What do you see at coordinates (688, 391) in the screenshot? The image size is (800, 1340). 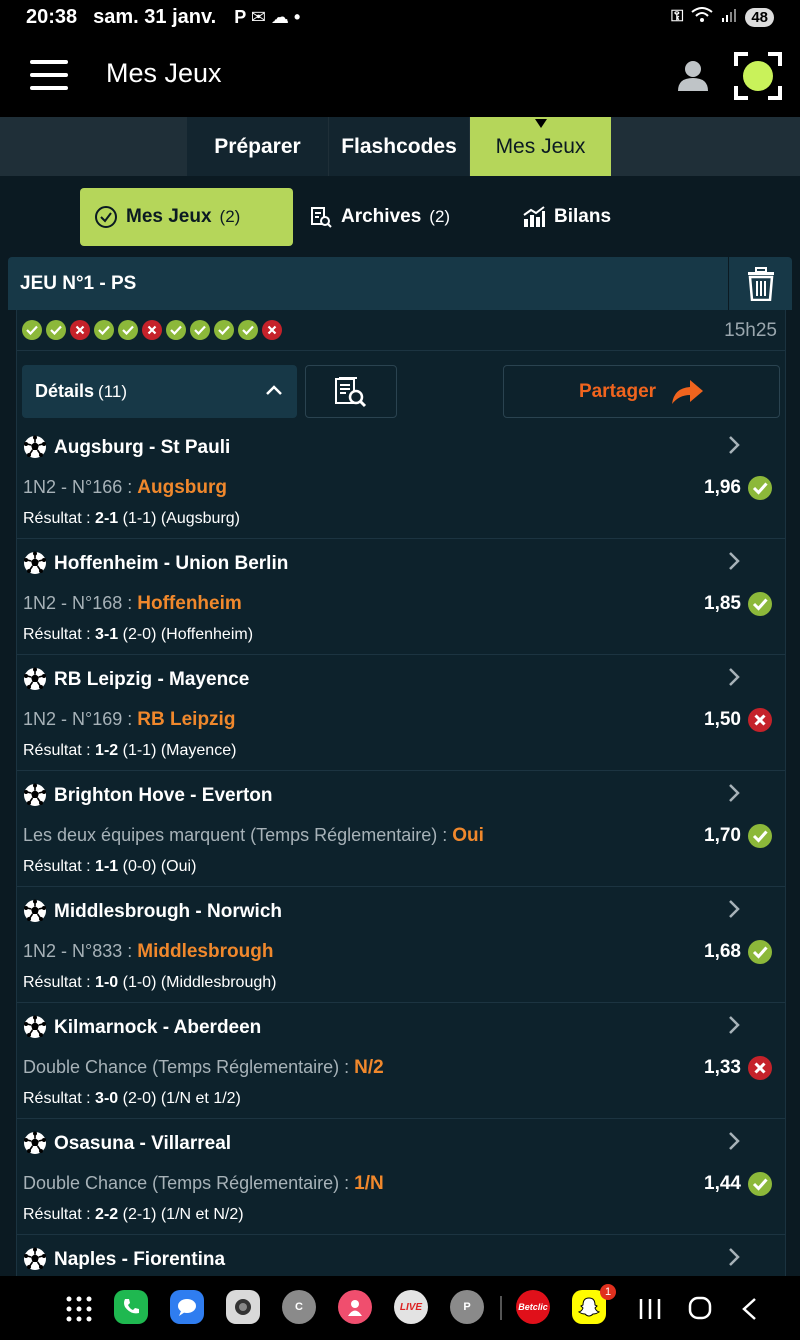 I see `share-arrow-icon` at bounding box center [688, 391].